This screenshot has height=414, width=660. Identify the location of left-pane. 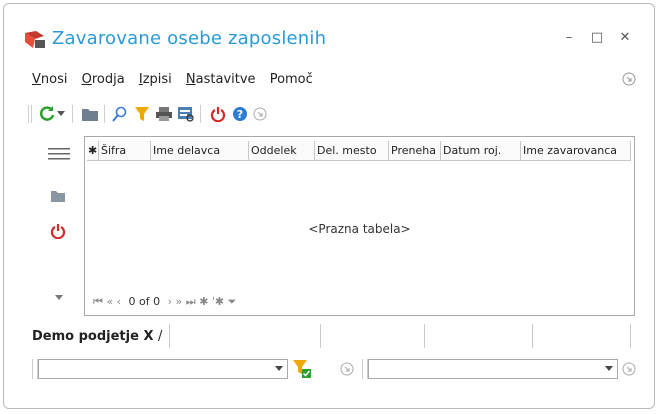
(60, 229).